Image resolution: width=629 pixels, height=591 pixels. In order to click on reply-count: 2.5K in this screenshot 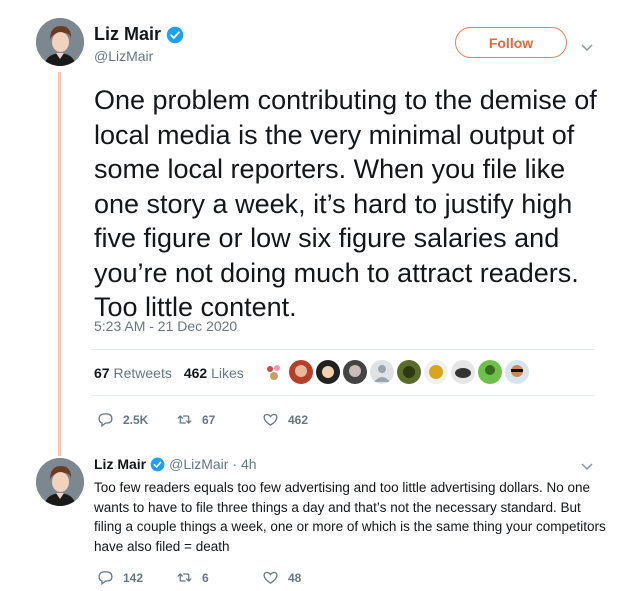, I will do `click(136, 419)`.